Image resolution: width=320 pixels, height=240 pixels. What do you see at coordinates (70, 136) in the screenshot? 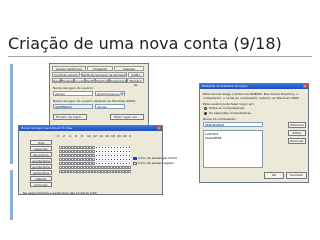
I see `hour-label: 4` at bounding box center [70, 136].